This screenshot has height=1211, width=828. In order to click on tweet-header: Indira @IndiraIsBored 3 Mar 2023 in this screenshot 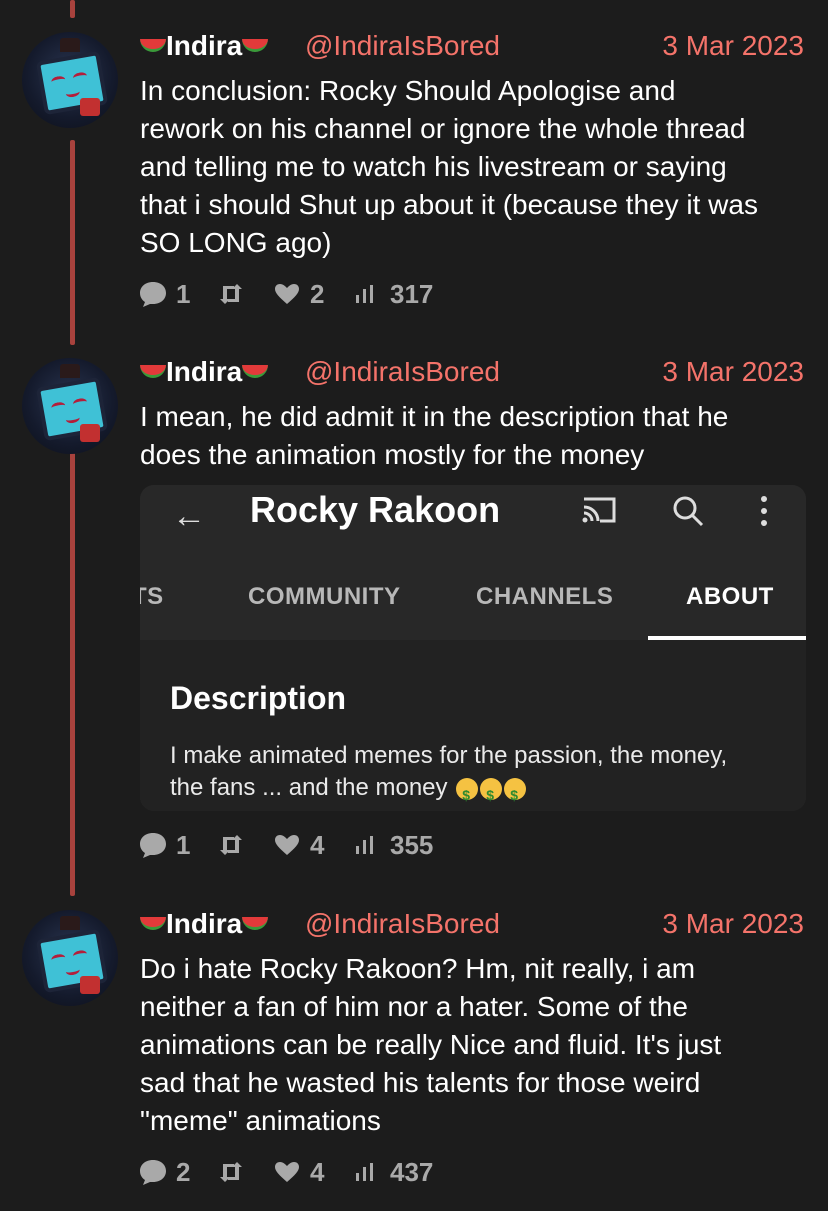, I will do `click(472, 925)`.